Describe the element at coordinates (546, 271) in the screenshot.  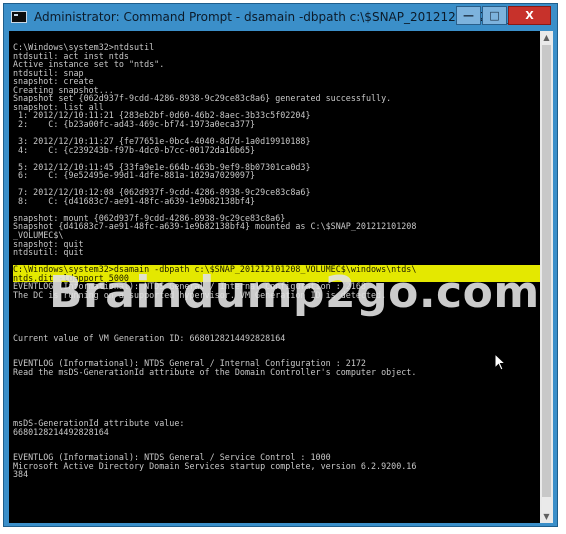
I see `scrollbar-thumb` at that location.